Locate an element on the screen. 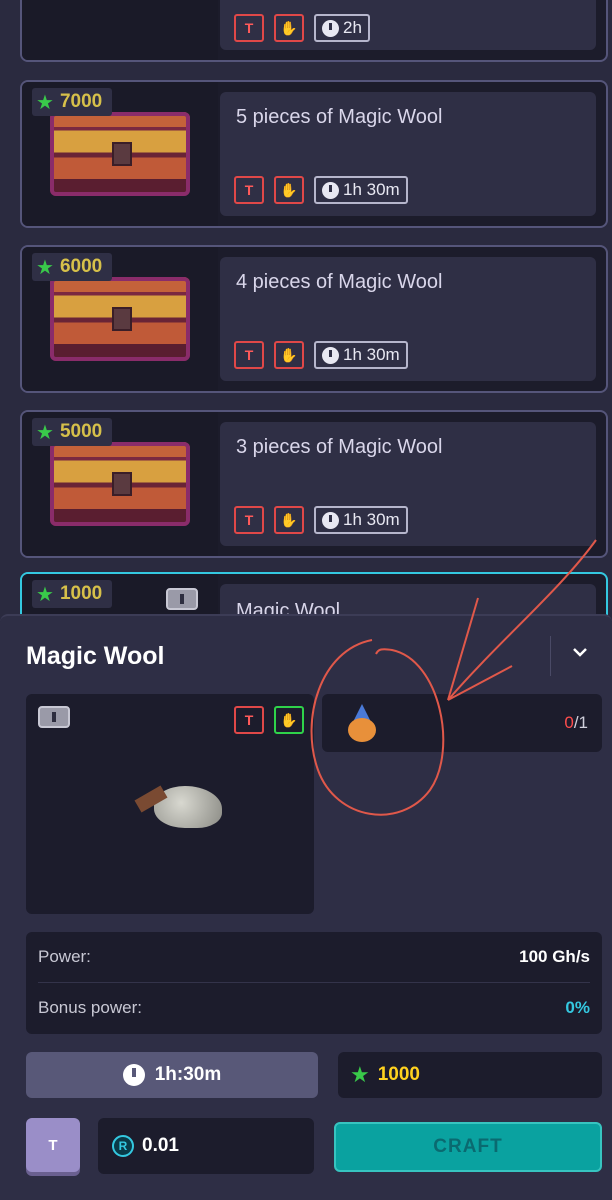 This screenshot has width=612, height=1200. list-item: ★ 6000 4 pieces of Magic Wool T ✋ 1h 30m is located at coordinates (314, 319).